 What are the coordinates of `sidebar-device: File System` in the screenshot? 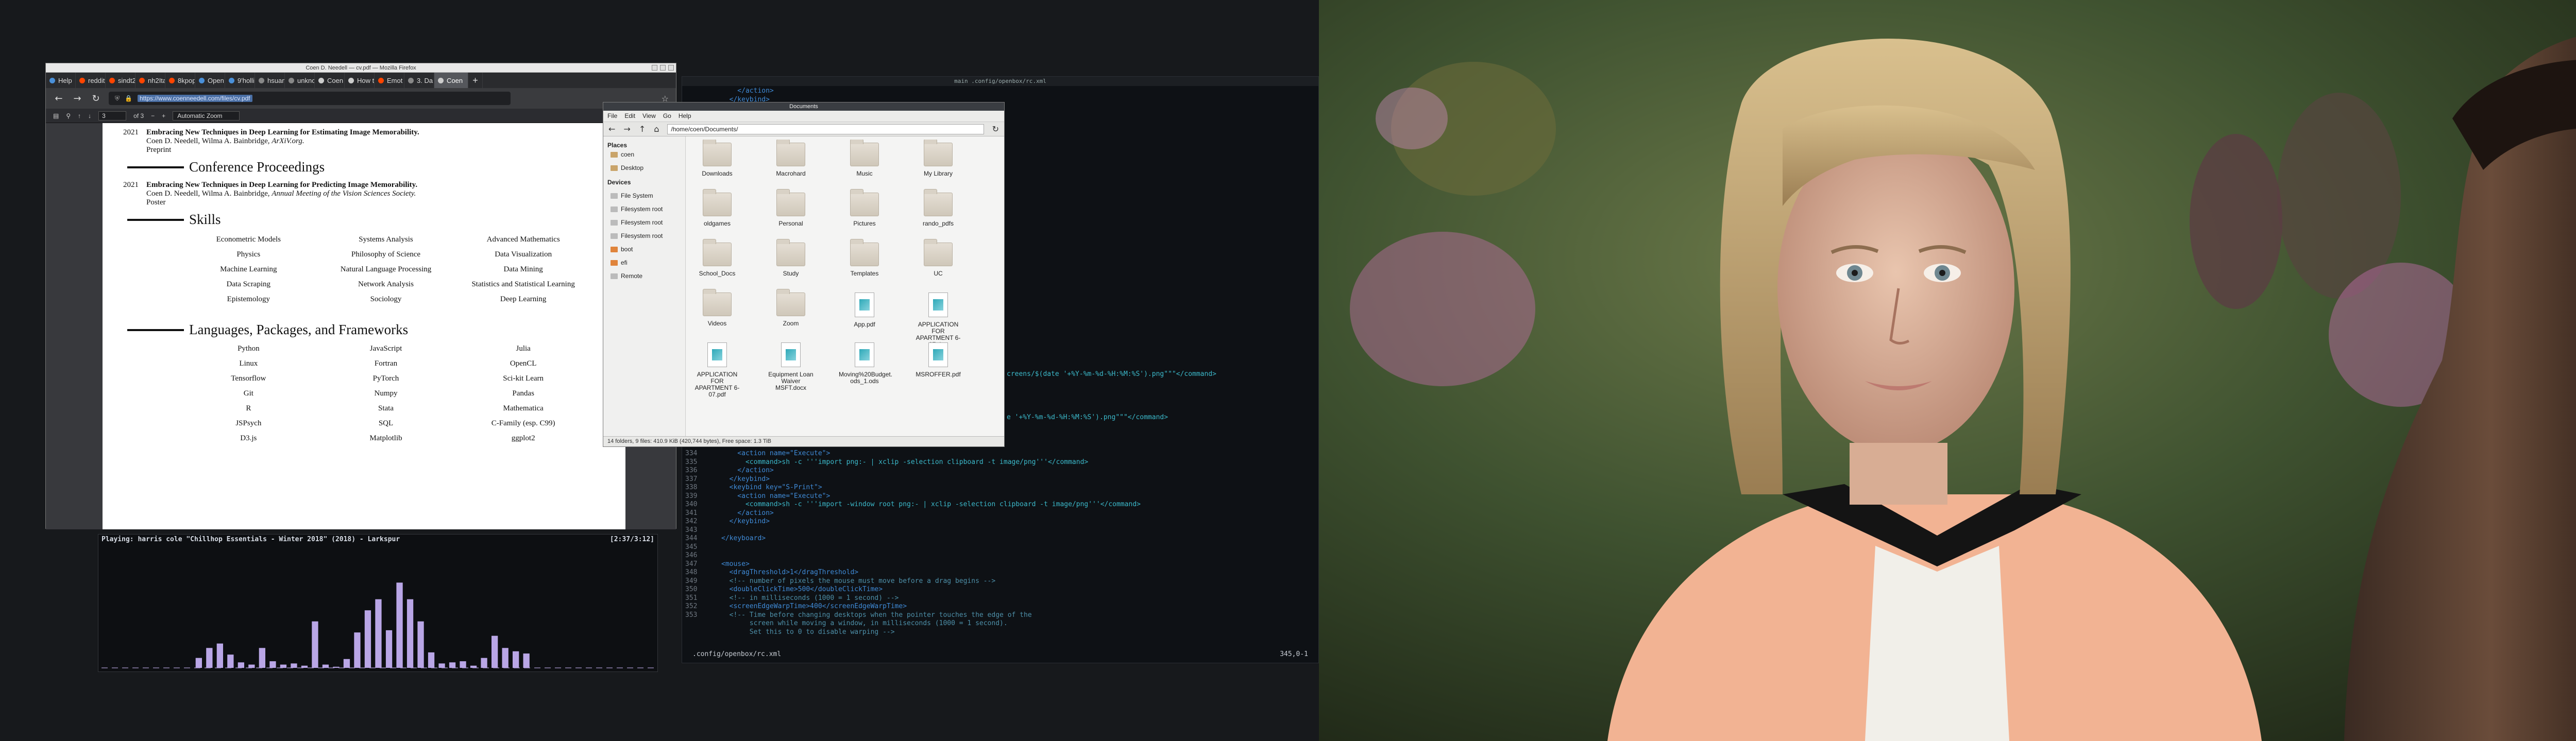 It's located at (632, 195).